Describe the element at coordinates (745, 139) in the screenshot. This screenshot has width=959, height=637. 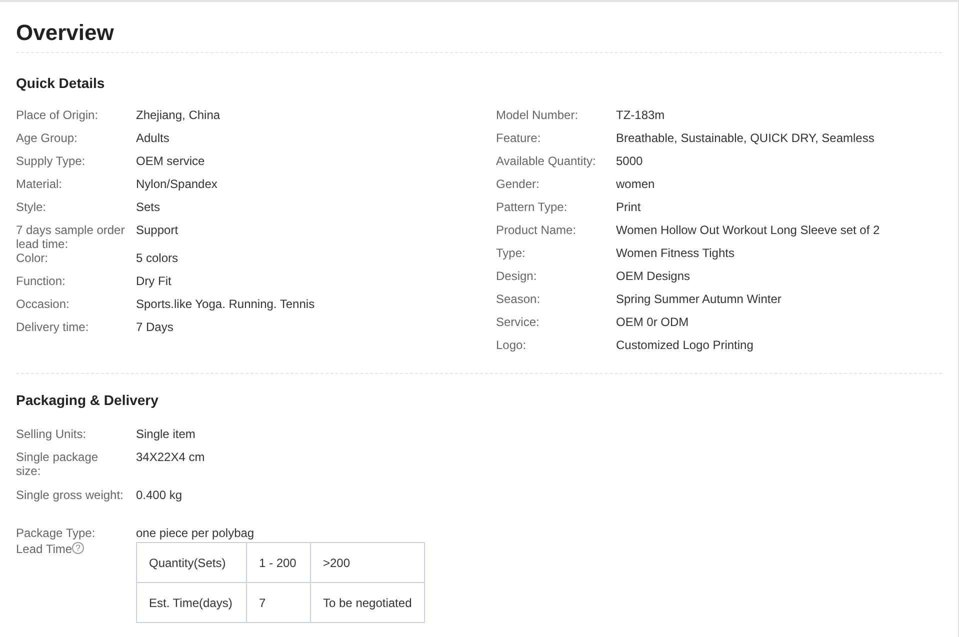
I see `field-value: Breathable, Sustainable, QUICK DRY, Seamless` at that location.